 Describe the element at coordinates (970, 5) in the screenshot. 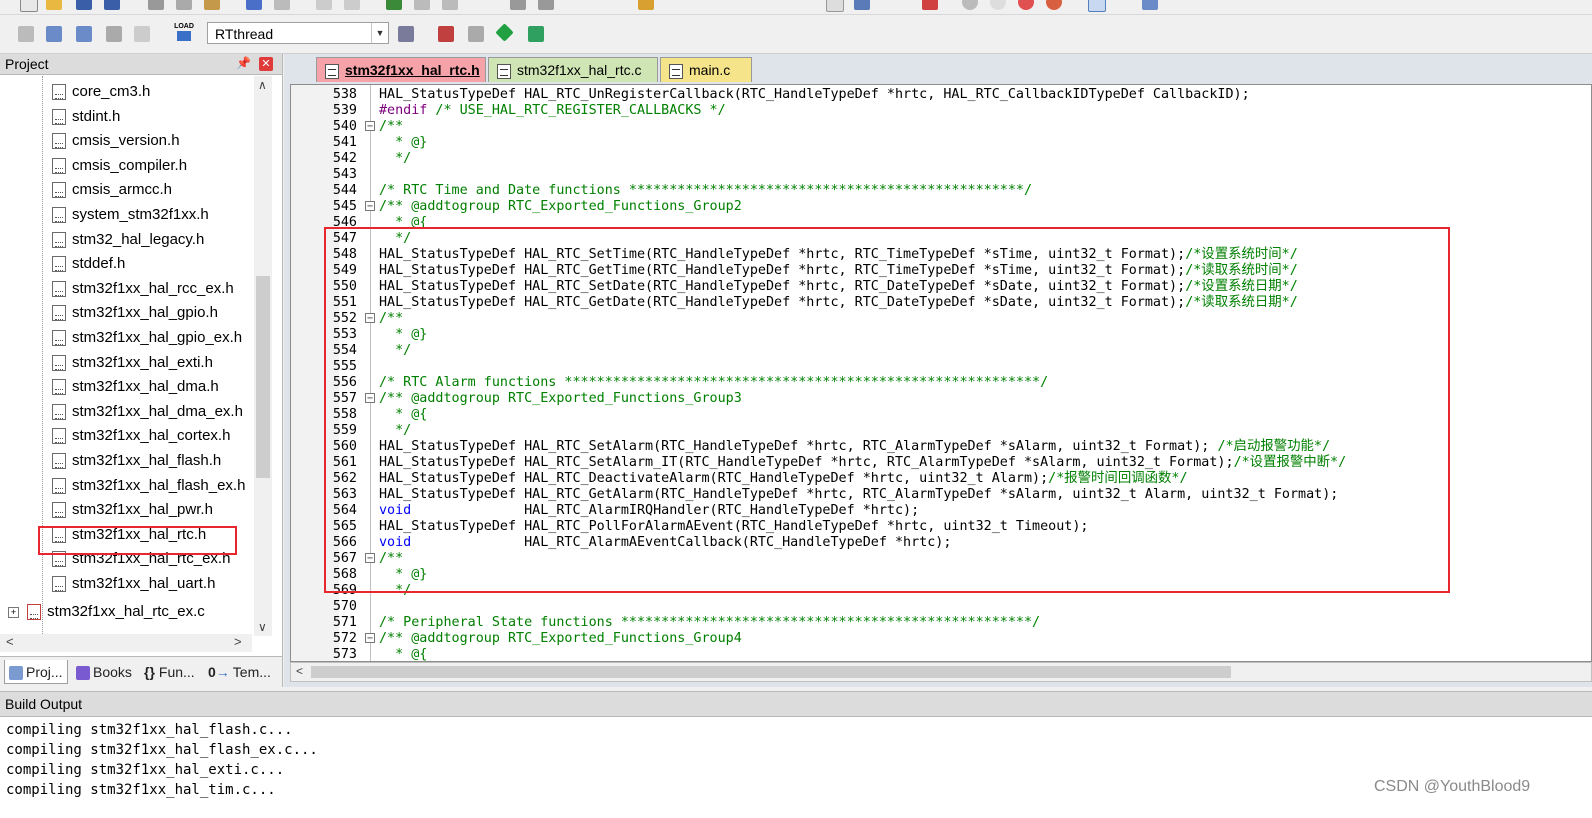

I see `breakpoint-icon` at that location.